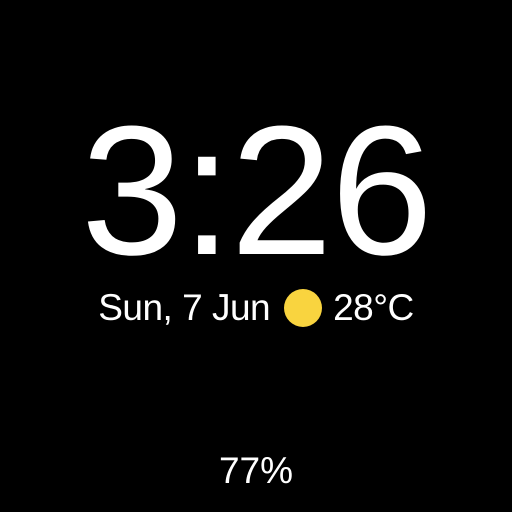 The width and height of the screenshot is (512, 512). What do you see at coordinates (256, 470) in the screenshot?
I see `battery-level: 77%` at bounding box center [256, 470].